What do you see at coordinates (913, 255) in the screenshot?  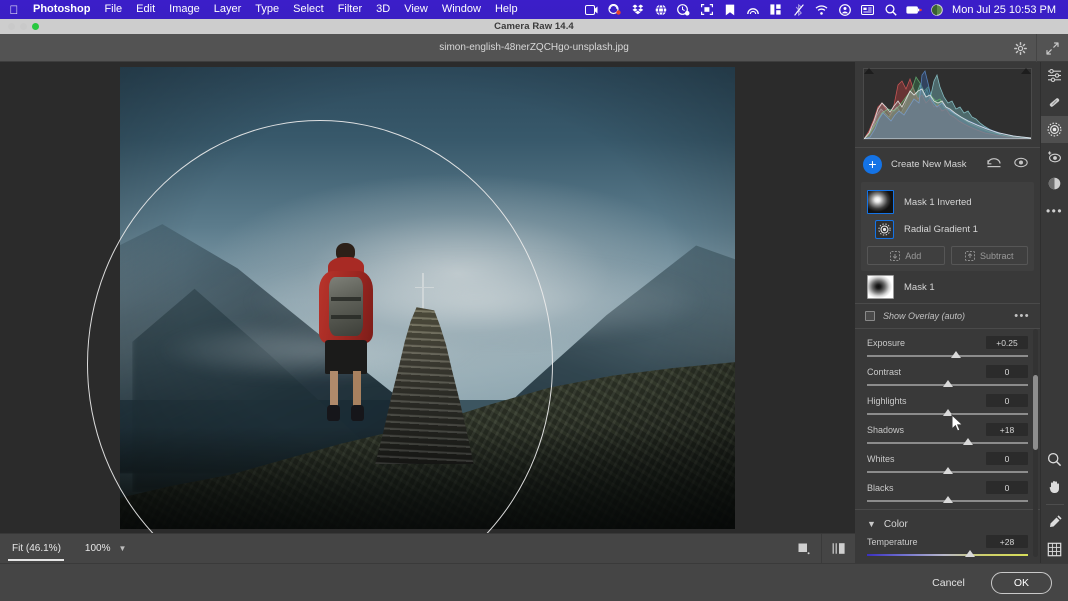 I see `add-mask-label: Add` at bounding box center [913, 255].